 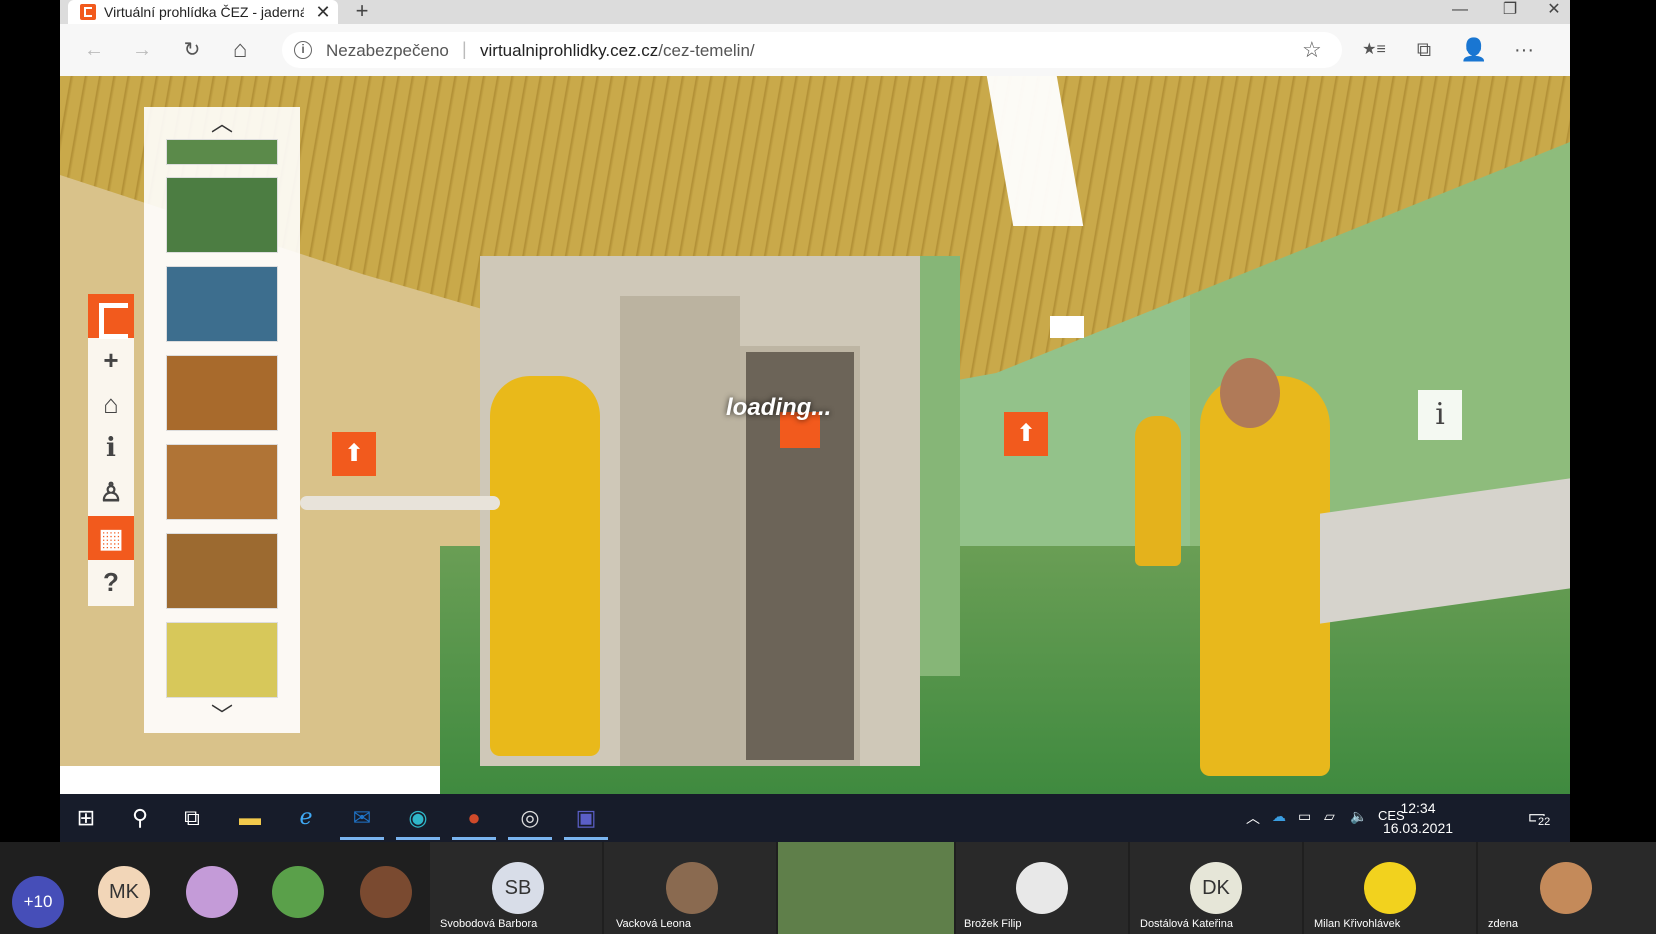 What do you see at coordinates (706, 50) in the screenshot?
I see `url-path: /cez-temelin/` at bounding box center [706, 50].